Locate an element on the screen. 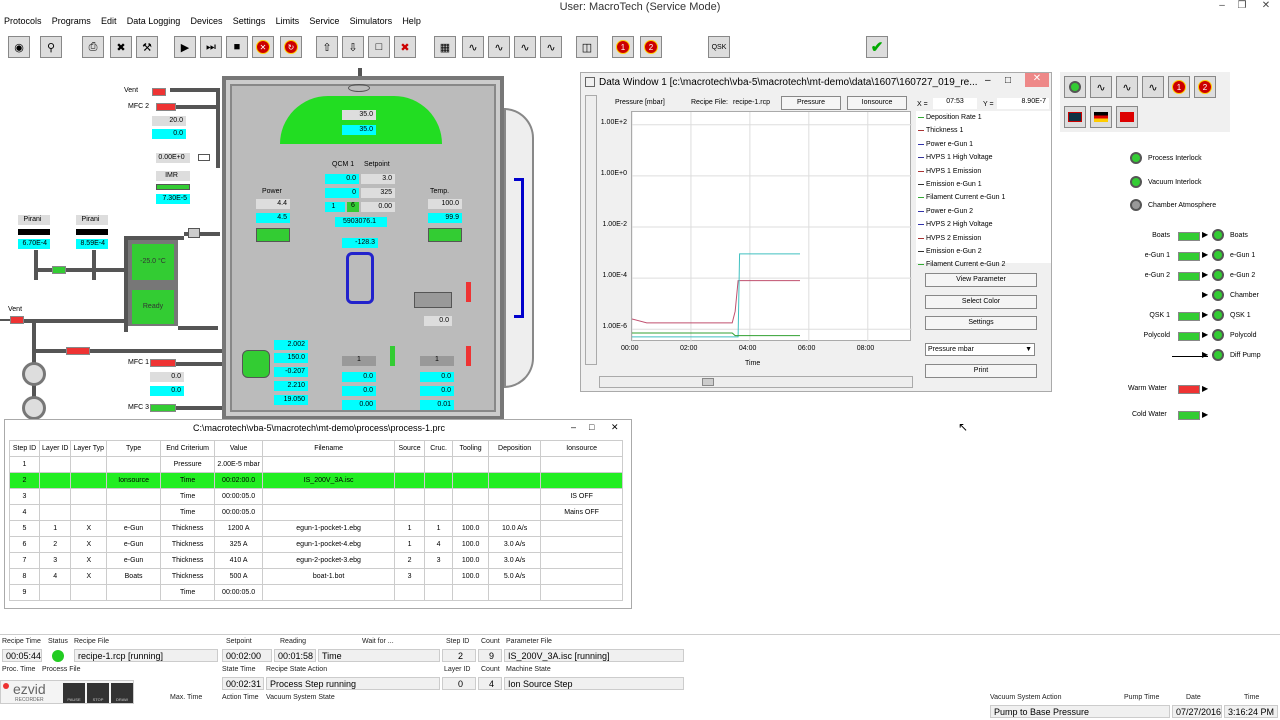 The height and width of the screenshot is (720, 1280). interlock-1-icon: 1 is located at coordinates (1179, 87).